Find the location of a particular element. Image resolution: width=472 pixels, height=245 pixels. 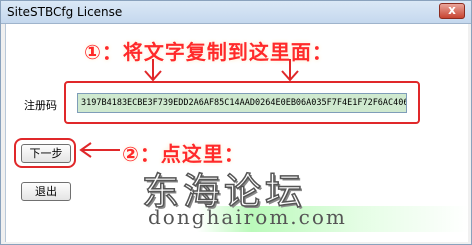

registration-code-label: 注册码 is located at coordinates (40, 105).